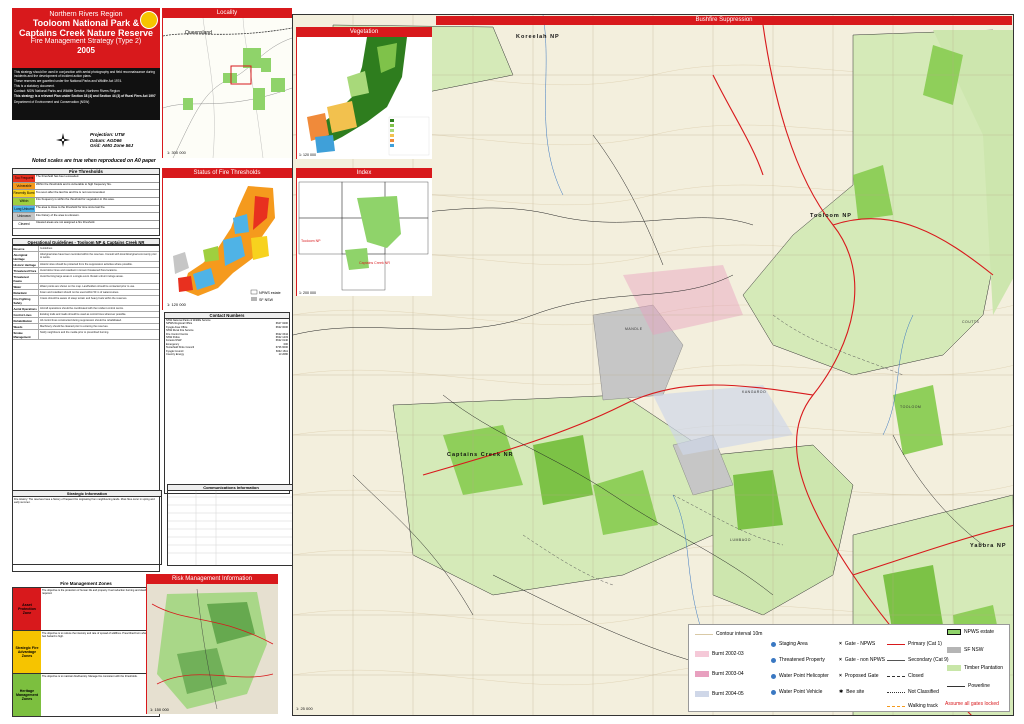 The height and width of the screenshot is (724, 1024). I want to click on legend-primary-label: Primary (Cat 1), so click(925, 644).